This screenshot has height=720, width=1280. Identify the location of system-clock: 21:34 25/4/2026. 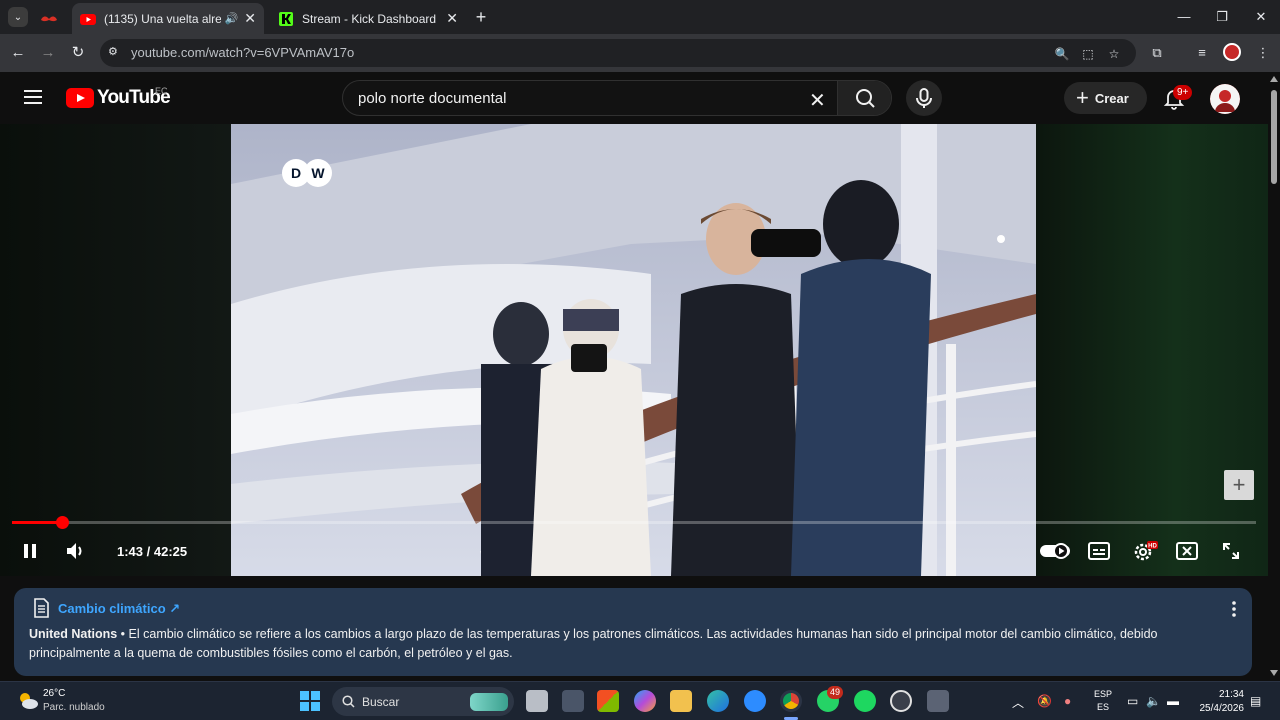
(1220, 702).